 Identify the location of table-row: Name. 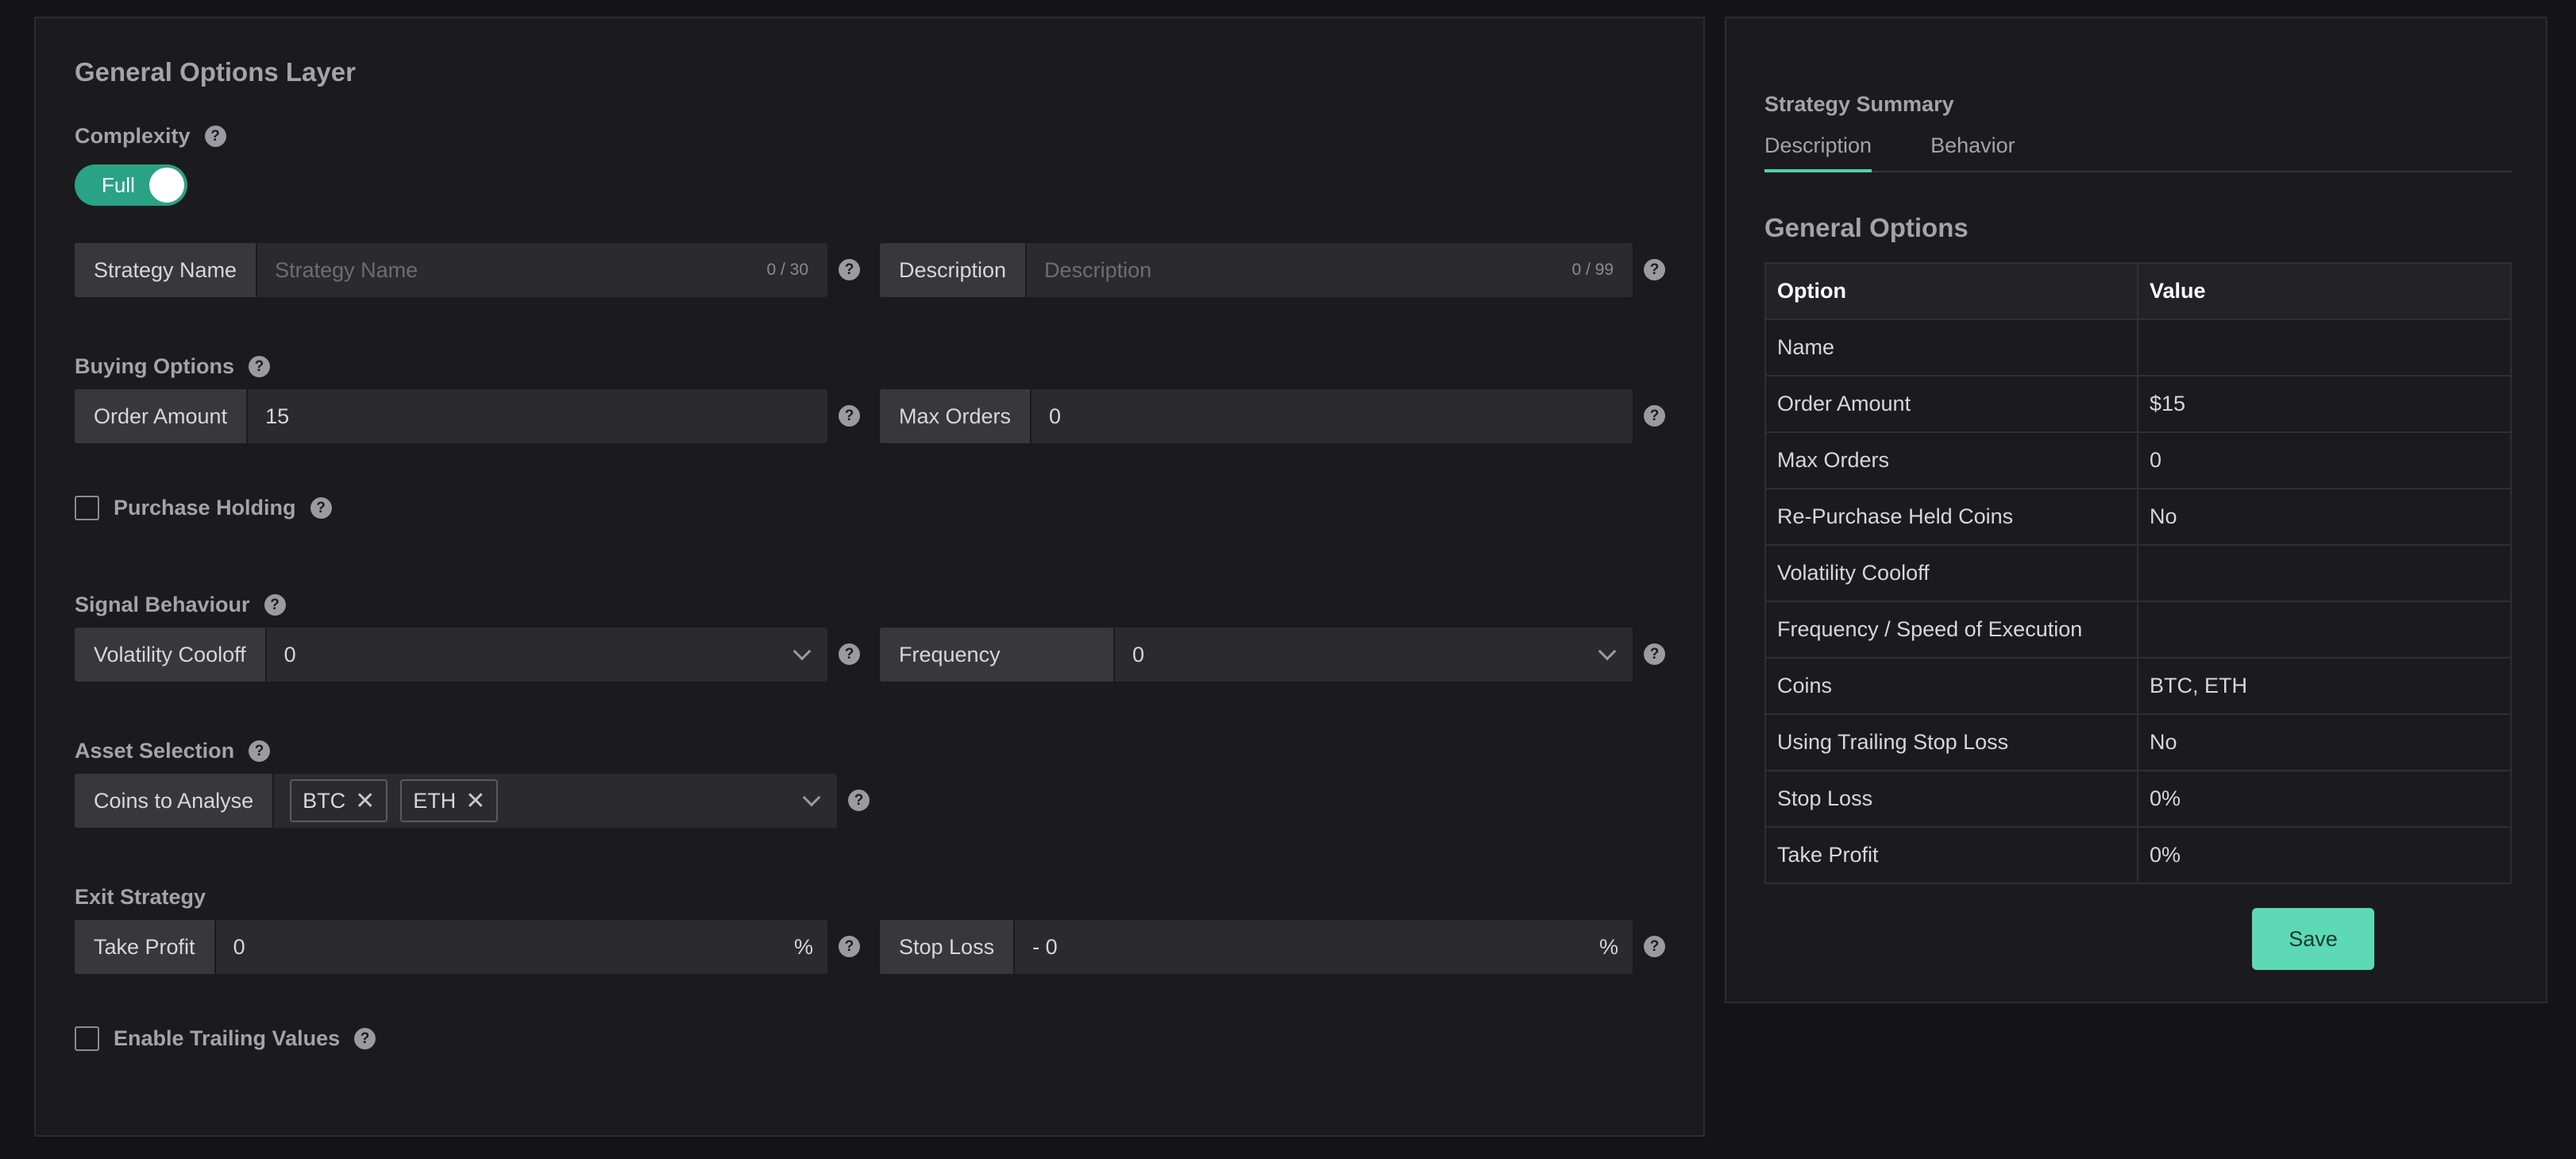
(2138, 348).